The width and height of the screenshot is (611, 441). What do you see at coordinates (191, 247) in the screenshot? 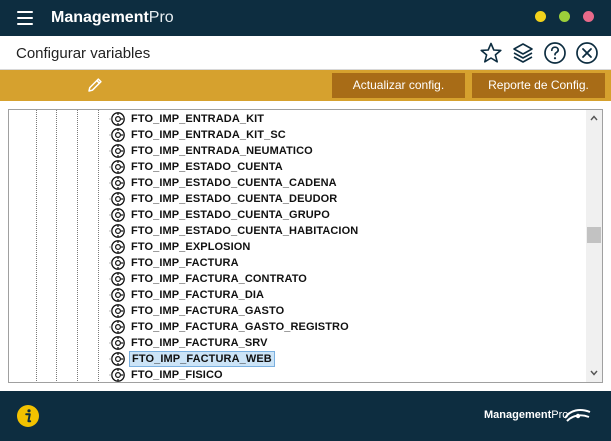
I see `tree-item-label: FTO_IMP_EXPLOSION` at bounding box center [191, 247].